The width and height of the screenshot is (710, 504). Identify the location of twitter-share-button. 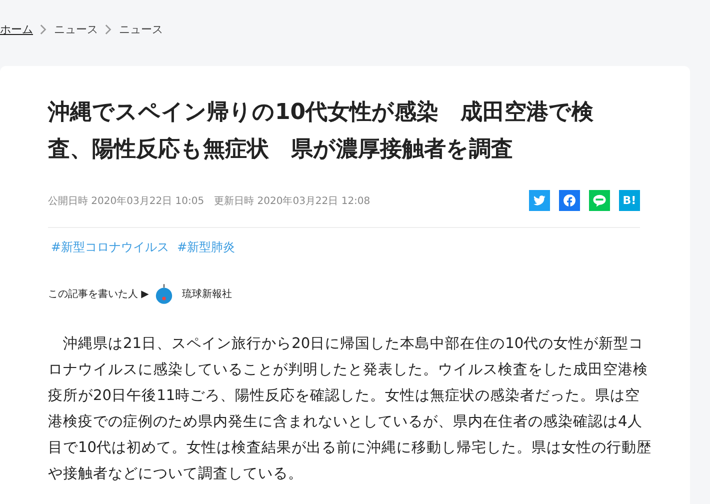
(539, 200).